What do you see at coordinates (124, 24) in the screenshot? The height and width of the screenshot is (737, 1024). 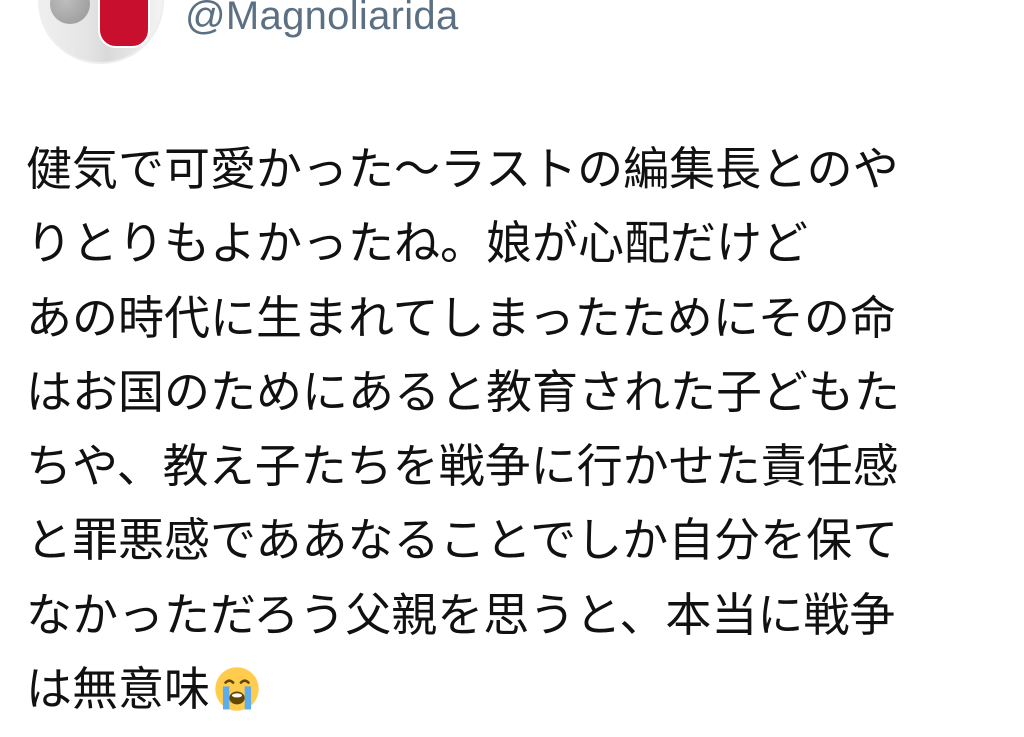 I see `club-emblem-icon` at bounding box center [124, 24].